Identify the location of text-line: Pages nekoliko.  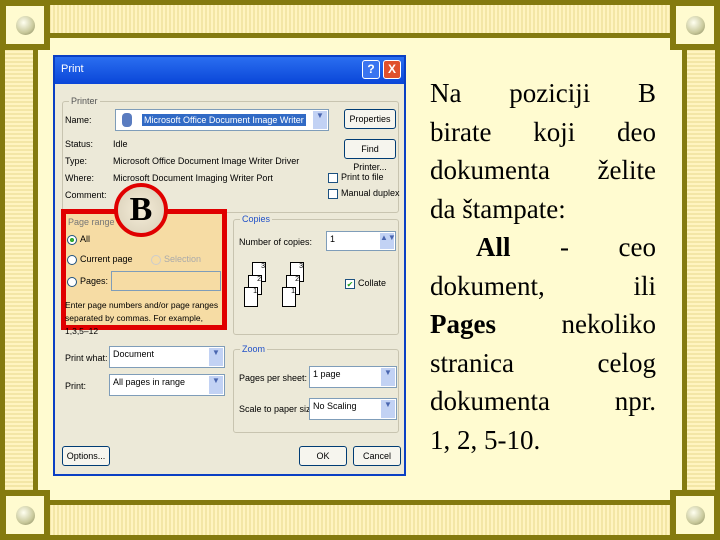
(543, 324).